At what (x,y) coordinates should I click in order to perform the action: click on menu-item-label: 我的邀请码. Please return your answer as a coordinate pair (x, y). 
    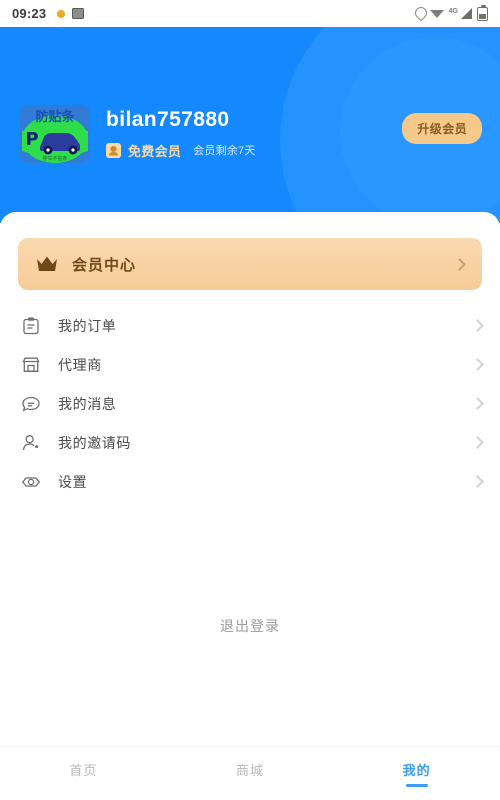
    Looking at the image, I should click on (94, 442).